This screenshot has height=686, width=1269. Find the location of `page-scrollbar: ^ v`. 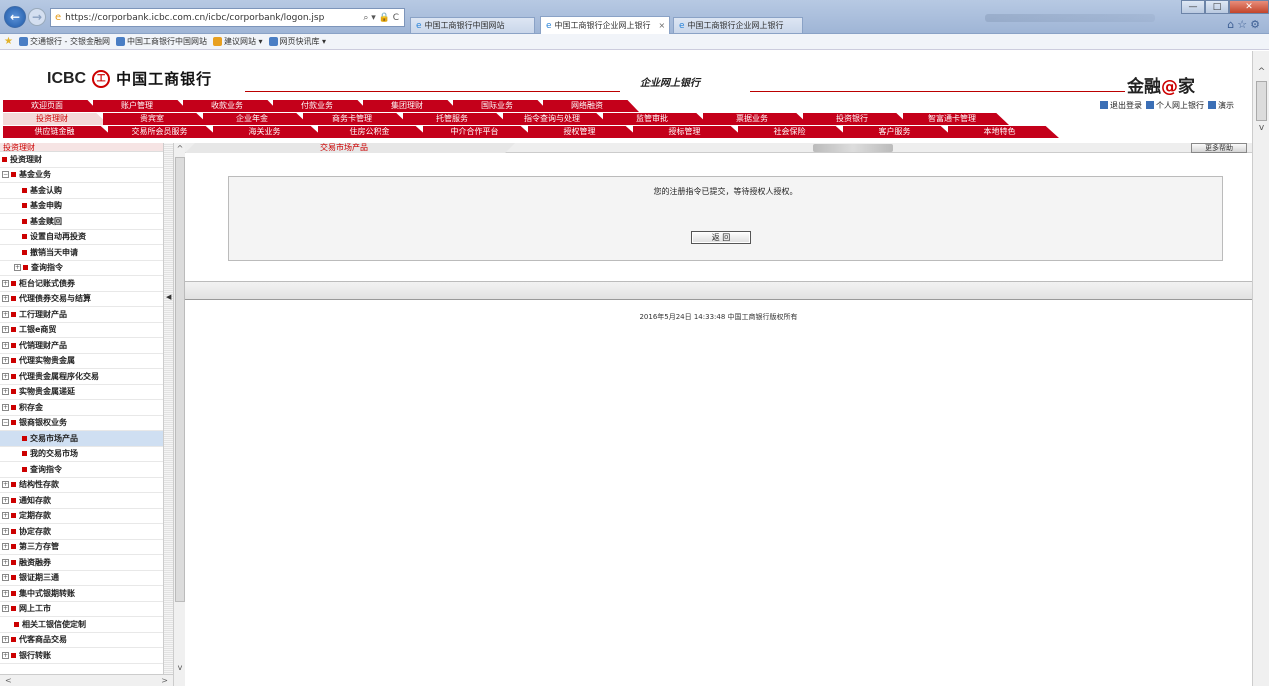

page-scrollbar: ^ v is located at coordinates (1260, 368).